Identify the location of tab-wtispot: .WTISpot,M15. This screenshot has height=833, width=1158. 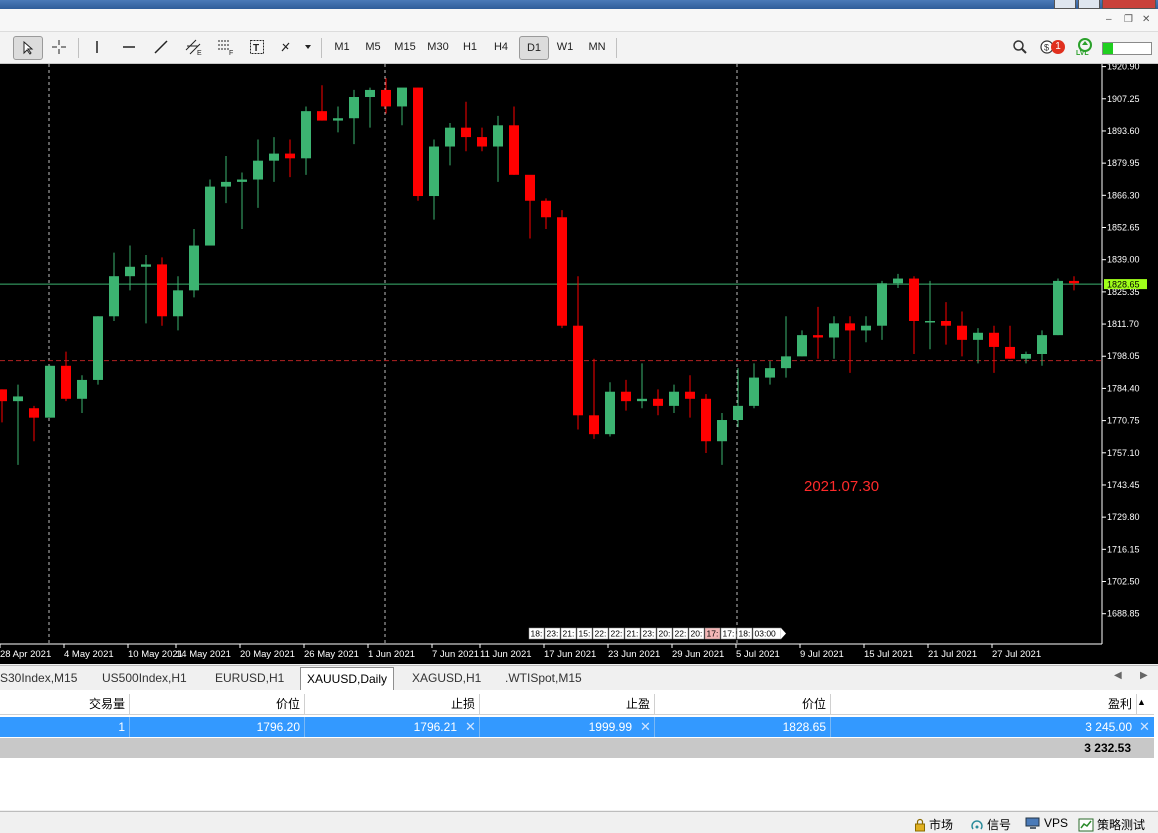
(543, 678).